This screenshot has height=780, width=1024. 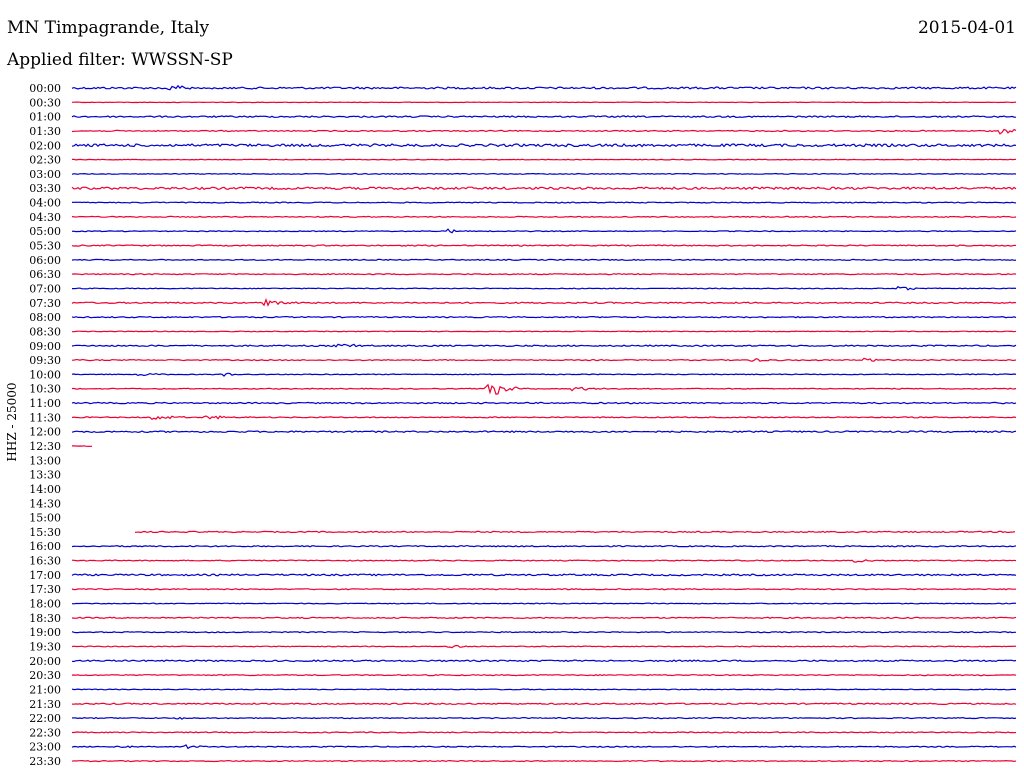 I want to click on time-label: 00:00, so click(x=45, y=88).